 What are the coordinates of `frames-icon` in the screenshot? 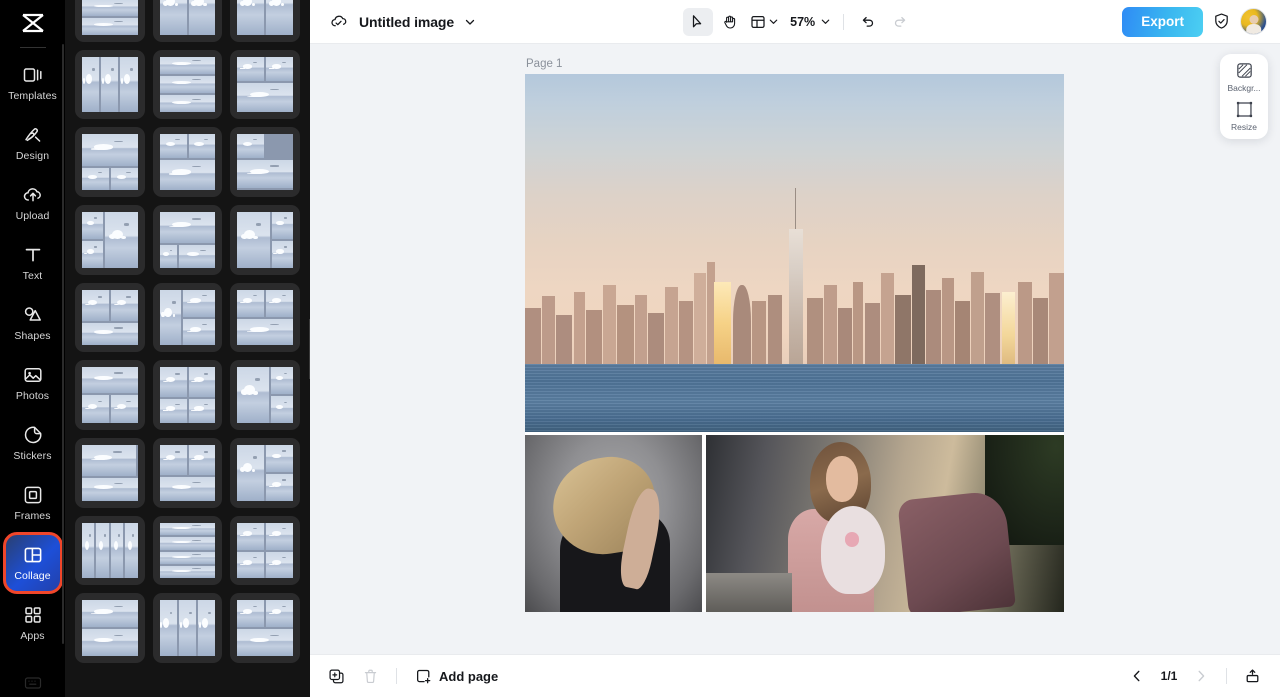 It's located at (33, 495).